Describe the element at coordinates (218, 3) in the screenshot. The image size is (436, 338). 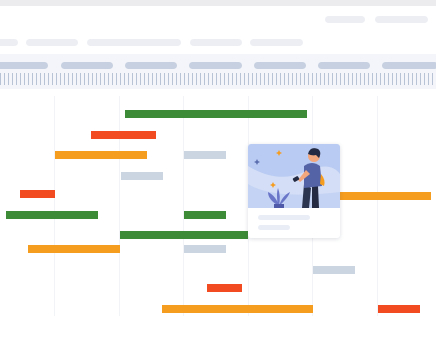
I see `window-top-strip` at that location.